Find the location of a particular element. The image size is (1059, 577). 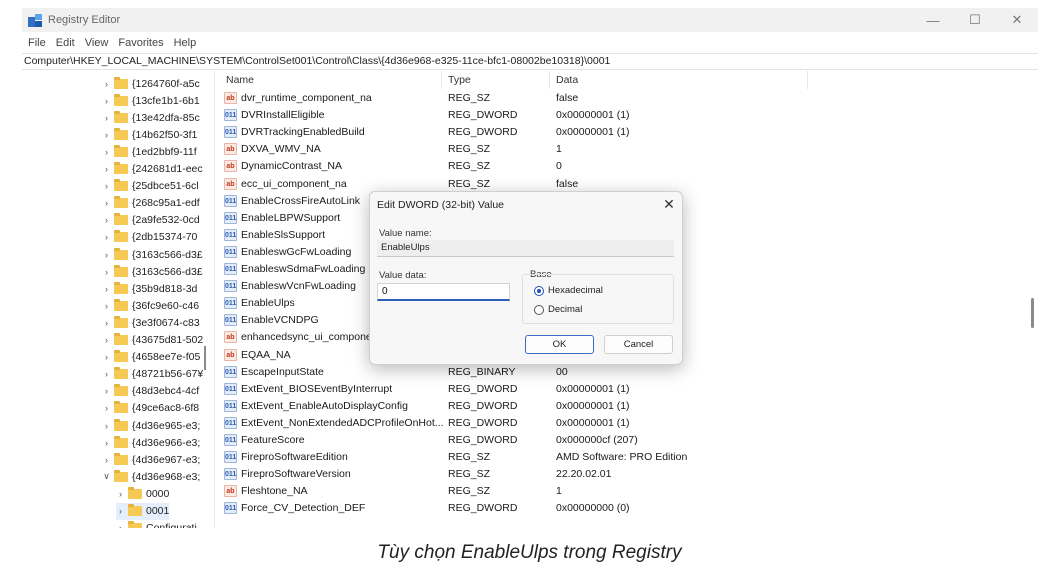

tree-item: › 0000 is located at coordinates (142, 493).